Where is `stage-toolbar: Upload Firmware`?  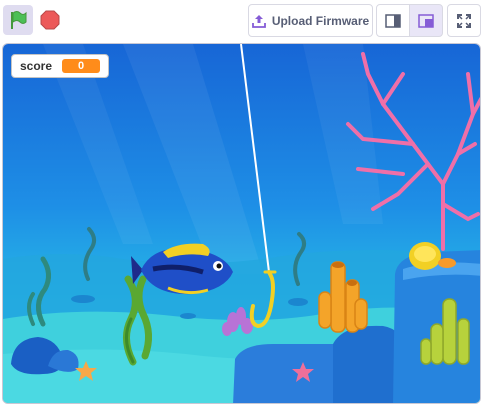 stage-toolbar: Upload Firmware is located at coordinates (241, 22).